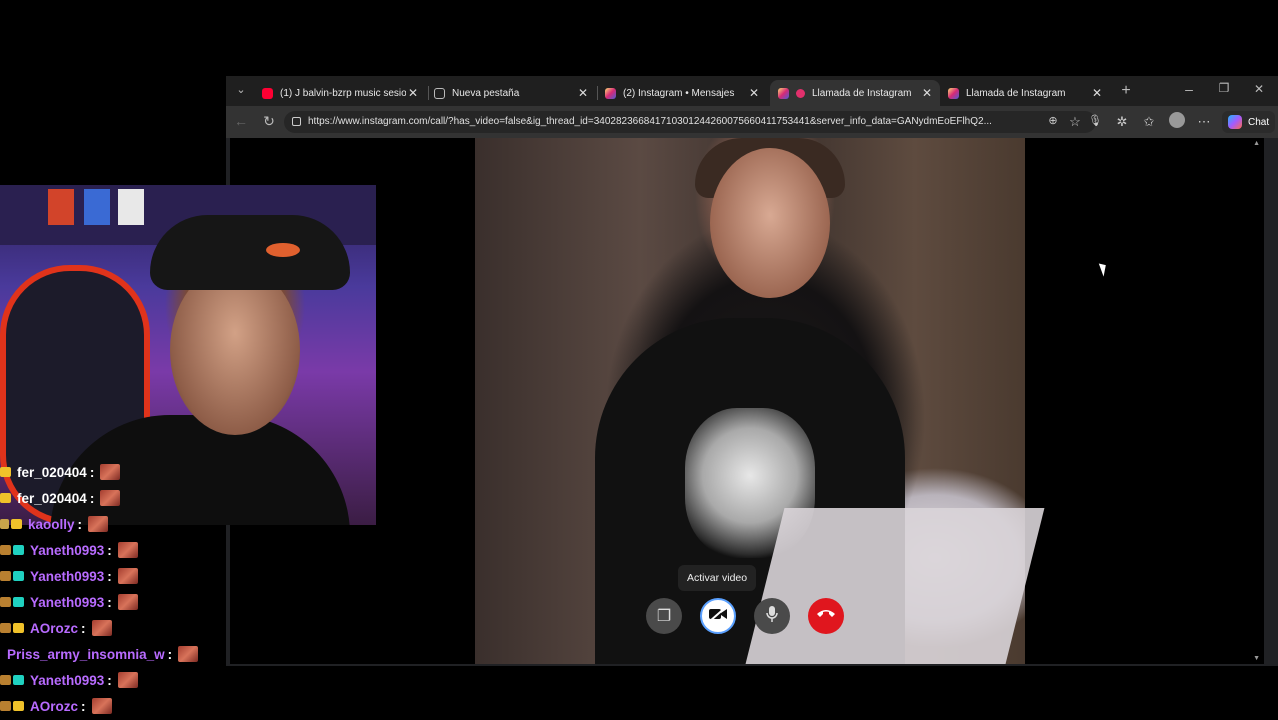 Image resolution: width=1278 pixels, height=720 pixels. What do you see at coordinates (1259, 122) in the screenshot?
I see `chat-label: Chat` at bounding box center [1259, 122].